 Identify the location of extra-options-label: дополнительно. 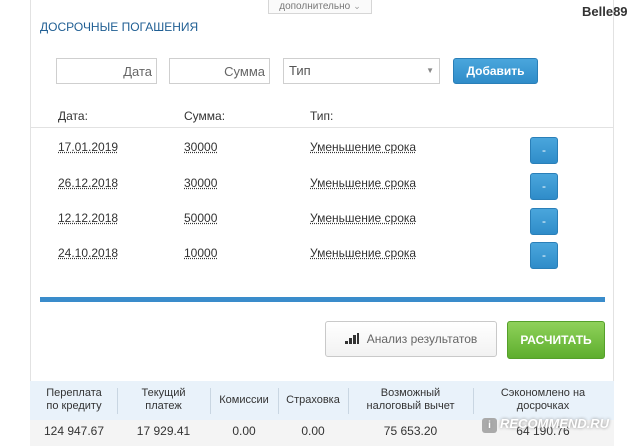
(315, 6).